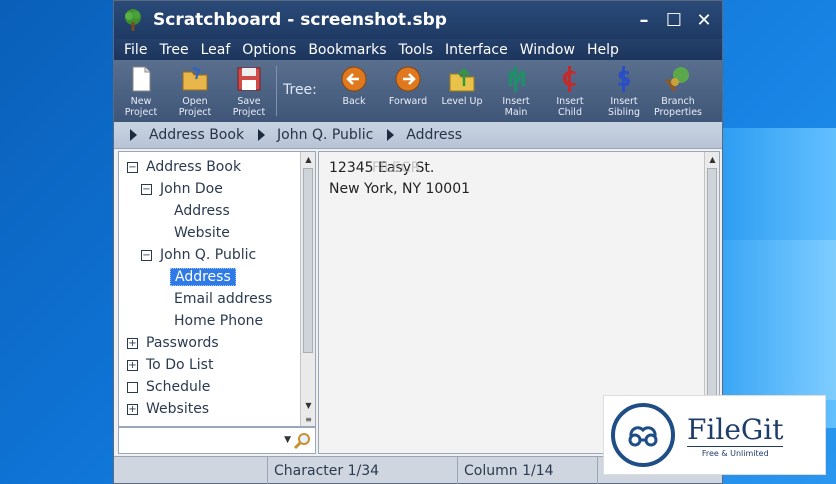  I want to click on menu-leaf: Leaf, so click(216, 50).